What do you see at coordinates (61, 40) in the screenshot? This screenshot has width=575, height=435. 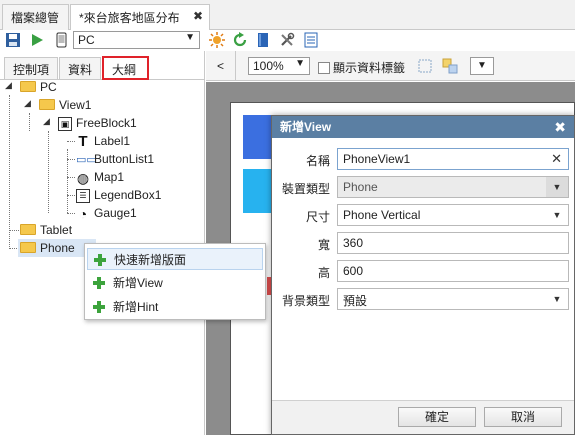 I see `phone-icon` at bounding box center [61, 40].